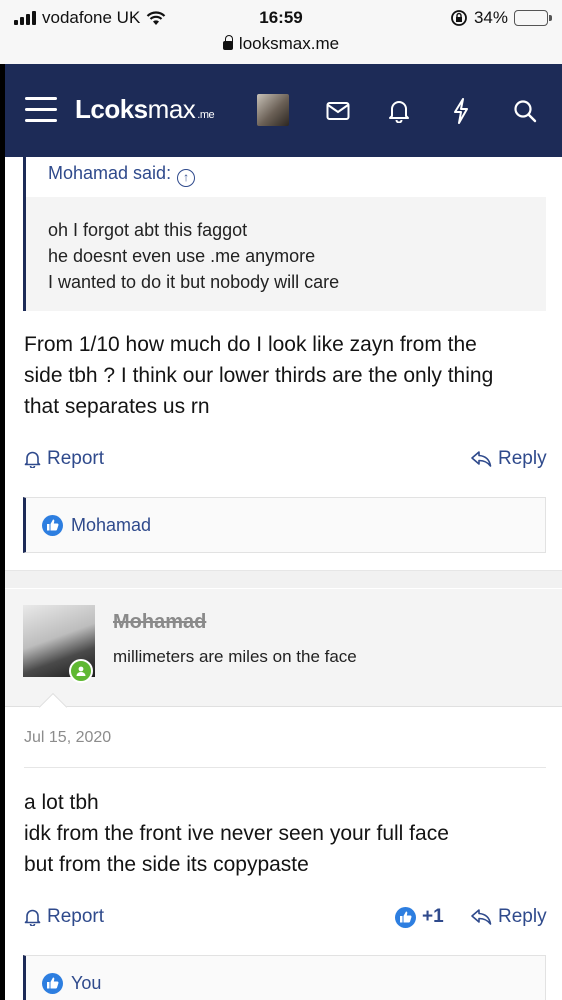  I want to click on message-line: but from the side its copypaste, so click(166, 864).